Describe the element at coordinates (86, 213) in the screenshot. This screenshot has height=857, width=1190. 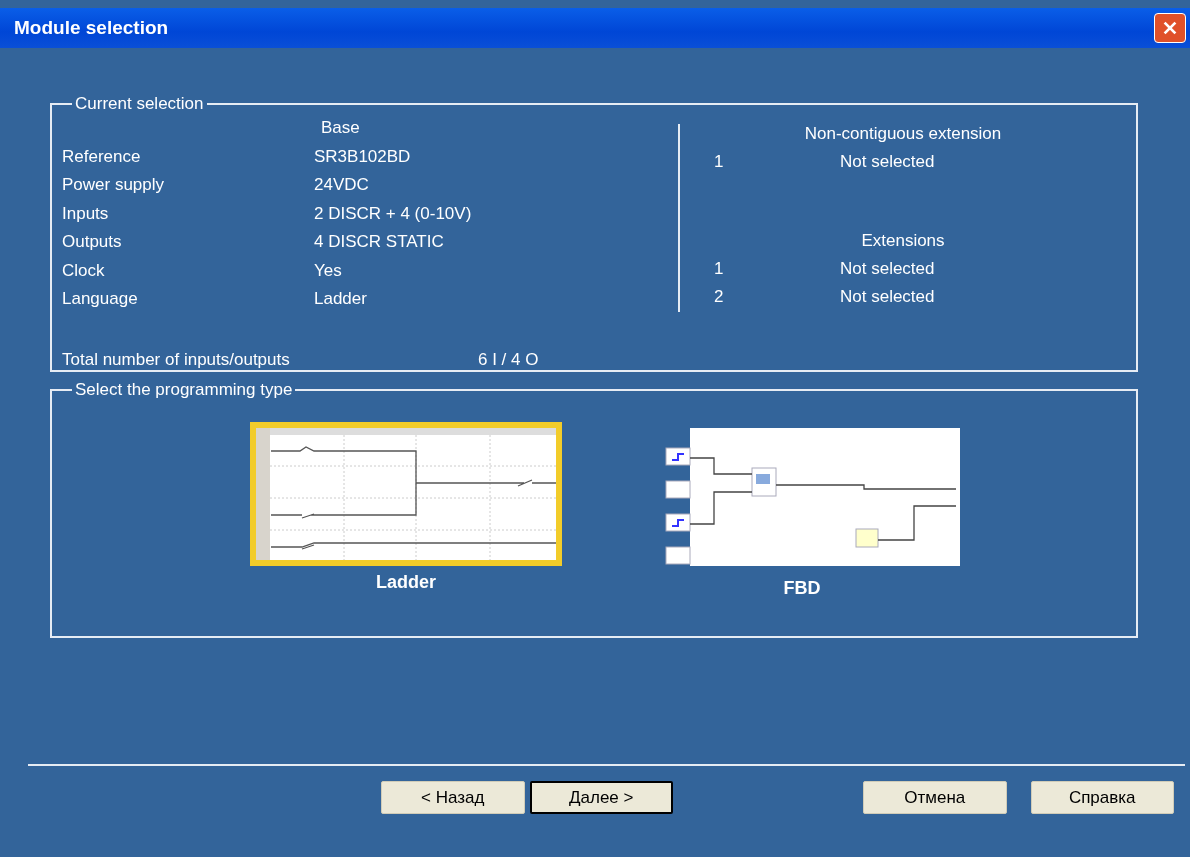
I see `field-label: Inputs` at that location.